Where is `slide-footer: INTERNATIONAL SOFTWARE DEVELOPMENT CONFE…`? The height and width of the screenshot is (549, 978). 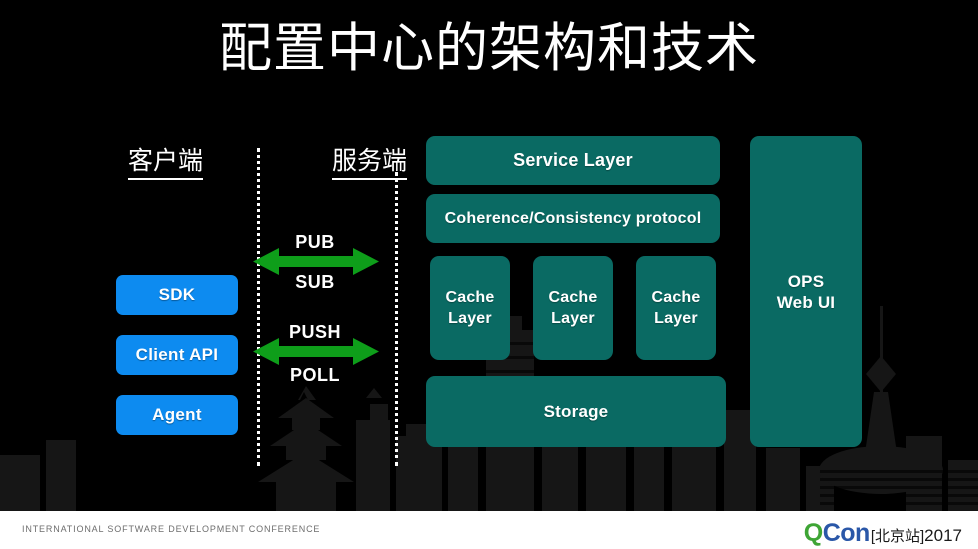 slide-footer: INTERNATIONAL SOFTWARE DEVELOPMENT CONFE… is located at coordinates (489, 530).